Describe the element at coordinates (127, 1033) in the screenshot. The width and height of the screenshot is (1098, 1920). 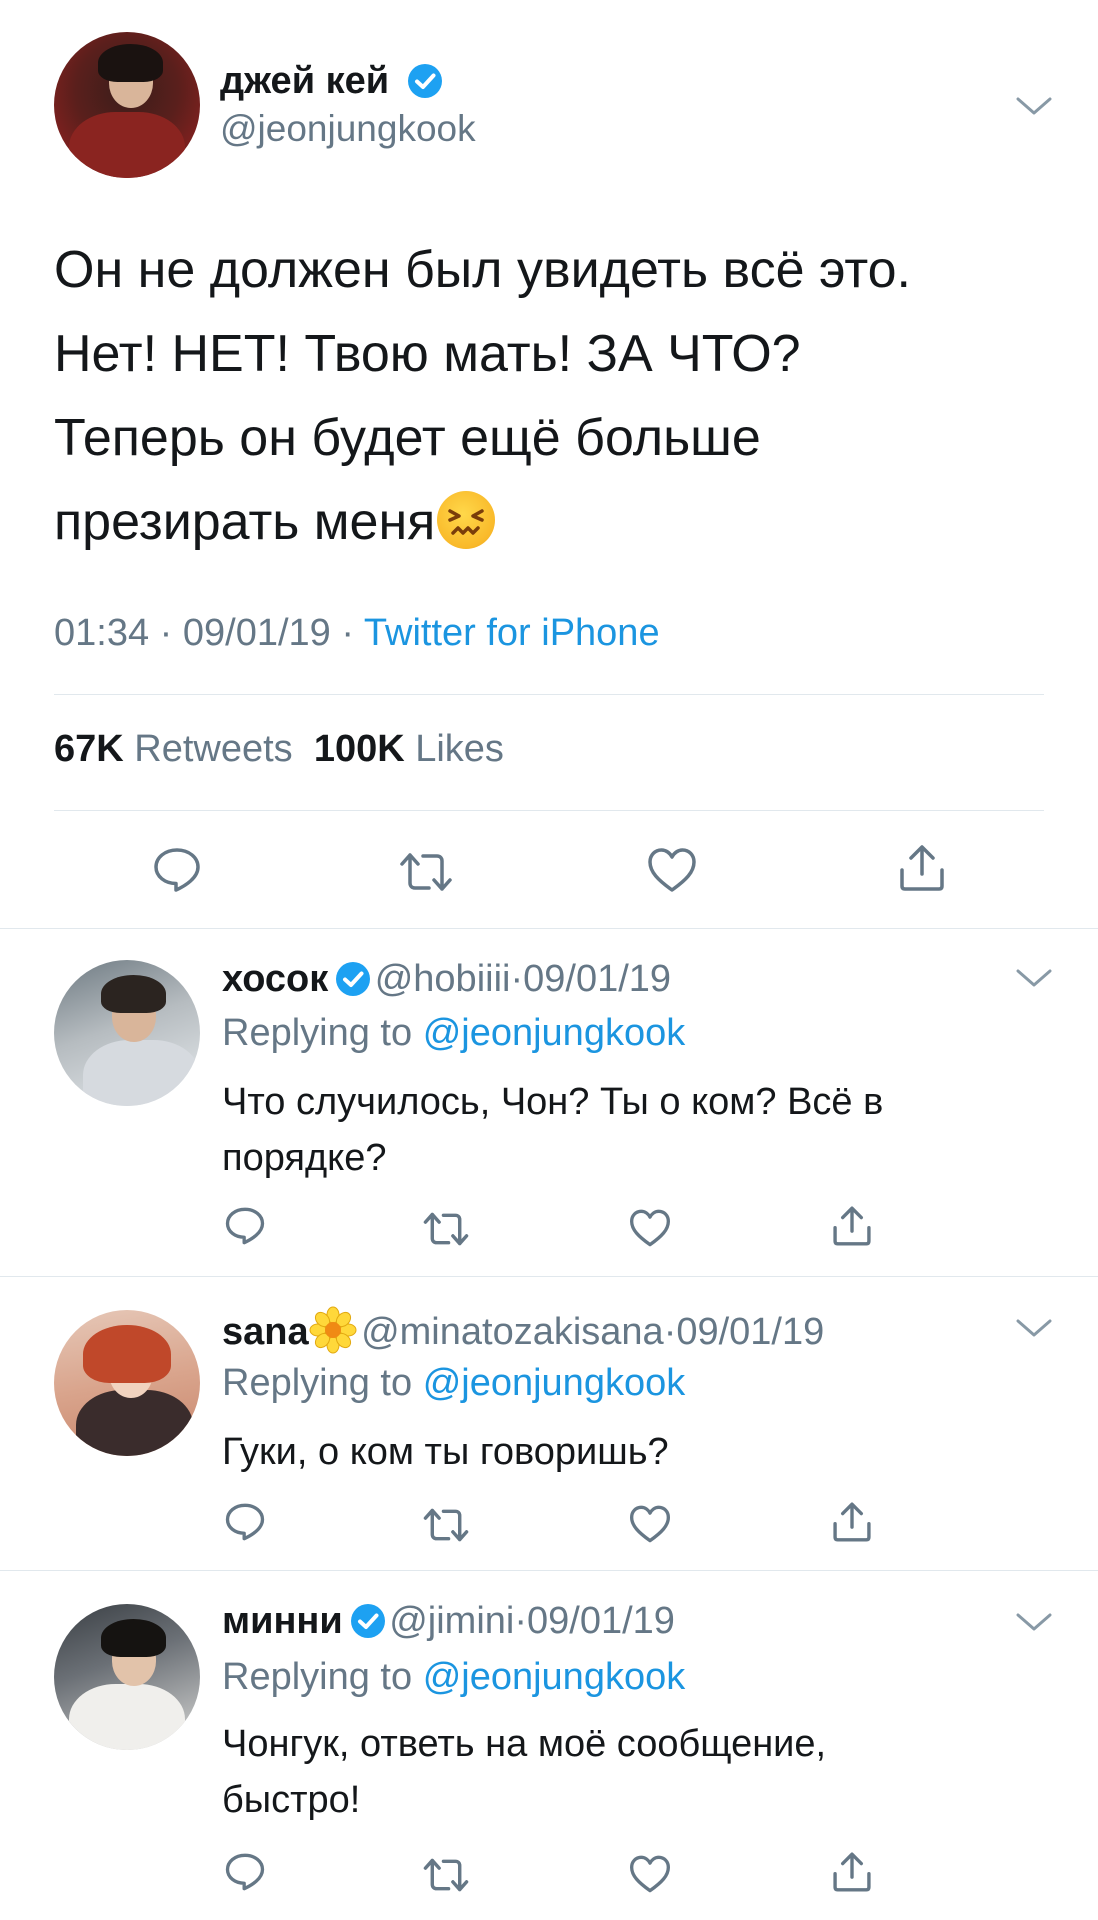
I see `reply-avatar-hobiiii` at that location.